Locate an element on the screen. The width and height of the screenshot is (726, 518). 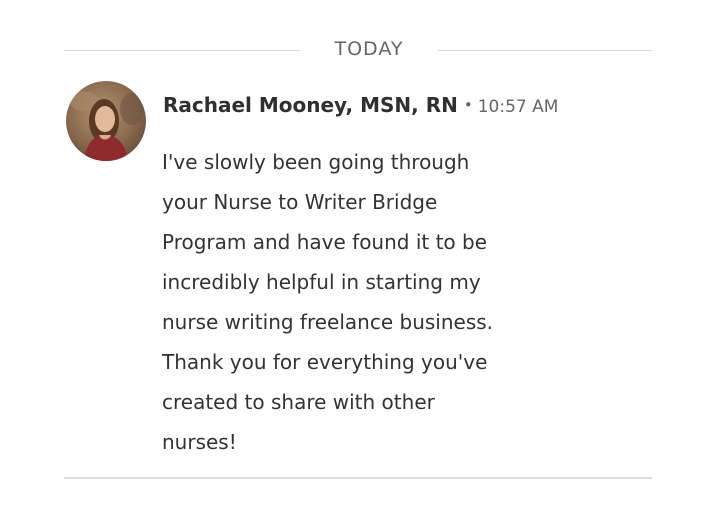
day-divider: TODAY is located at coordinates (358, 51).